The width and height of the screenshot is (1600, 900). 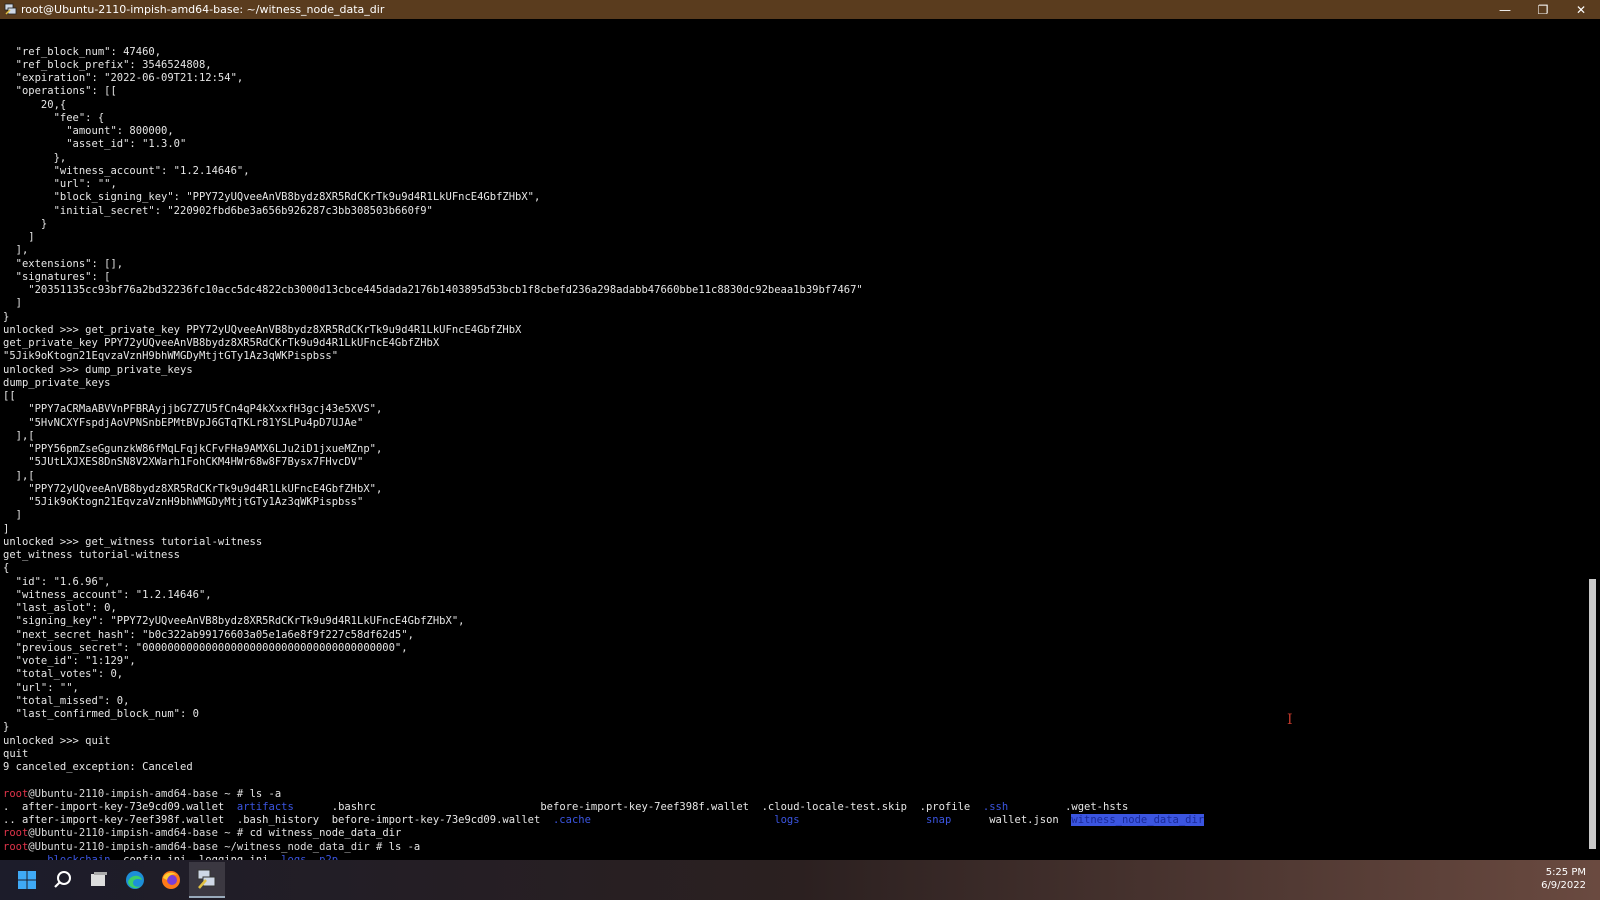 What do you see at coordinates (123, 78) in the screenshot?
I see `terminal-line: "expiration": "2022-06-09T21:12:54",` at bounding box center [123, 78].